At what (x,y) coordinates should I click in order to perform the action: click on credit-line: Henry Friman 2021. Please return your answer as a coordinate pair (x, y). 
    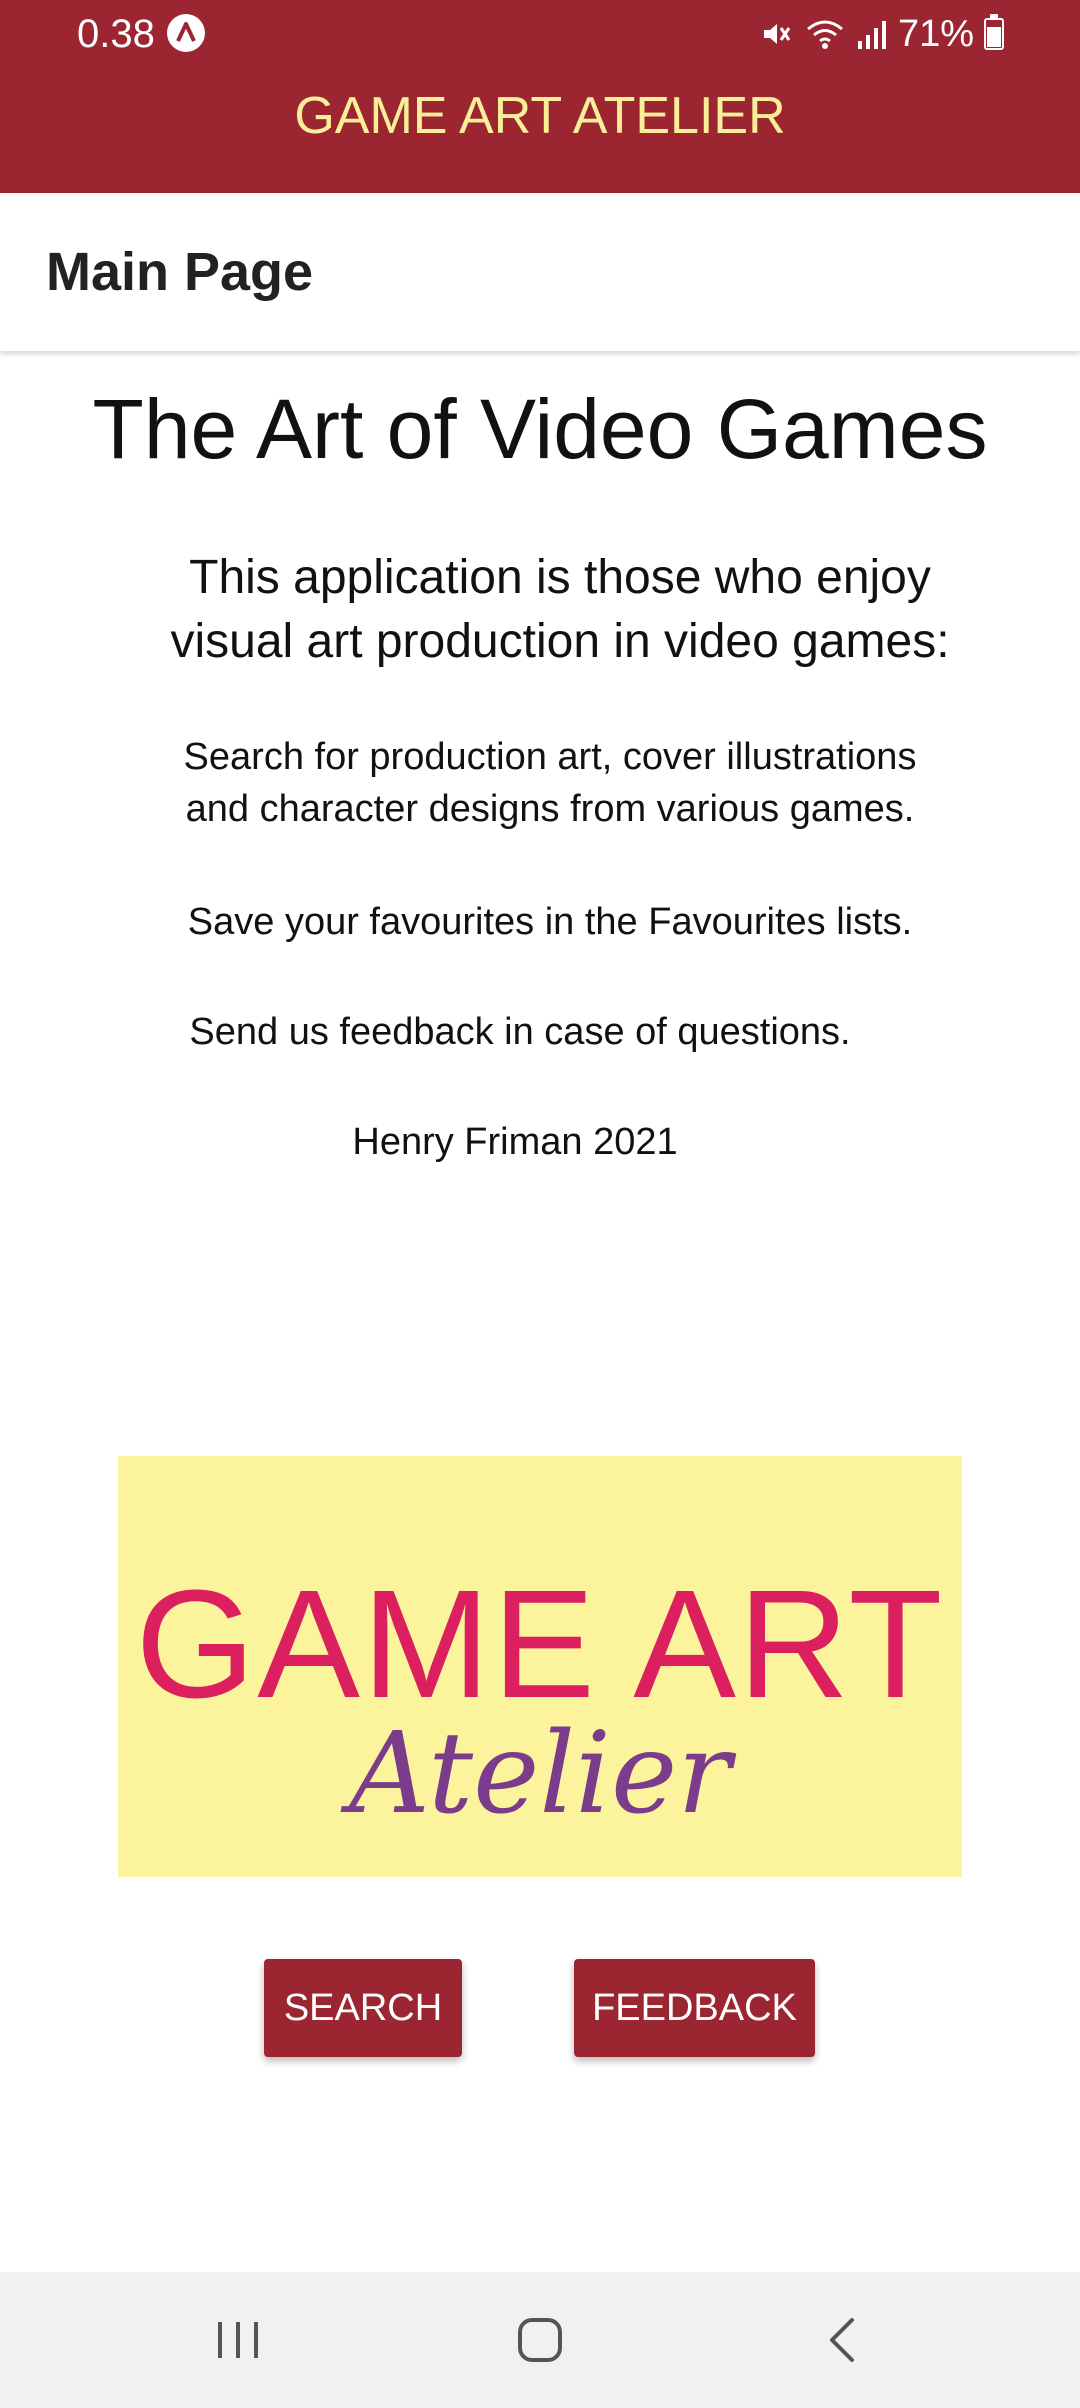
    Looking at the image, I should click on (515, 1142).